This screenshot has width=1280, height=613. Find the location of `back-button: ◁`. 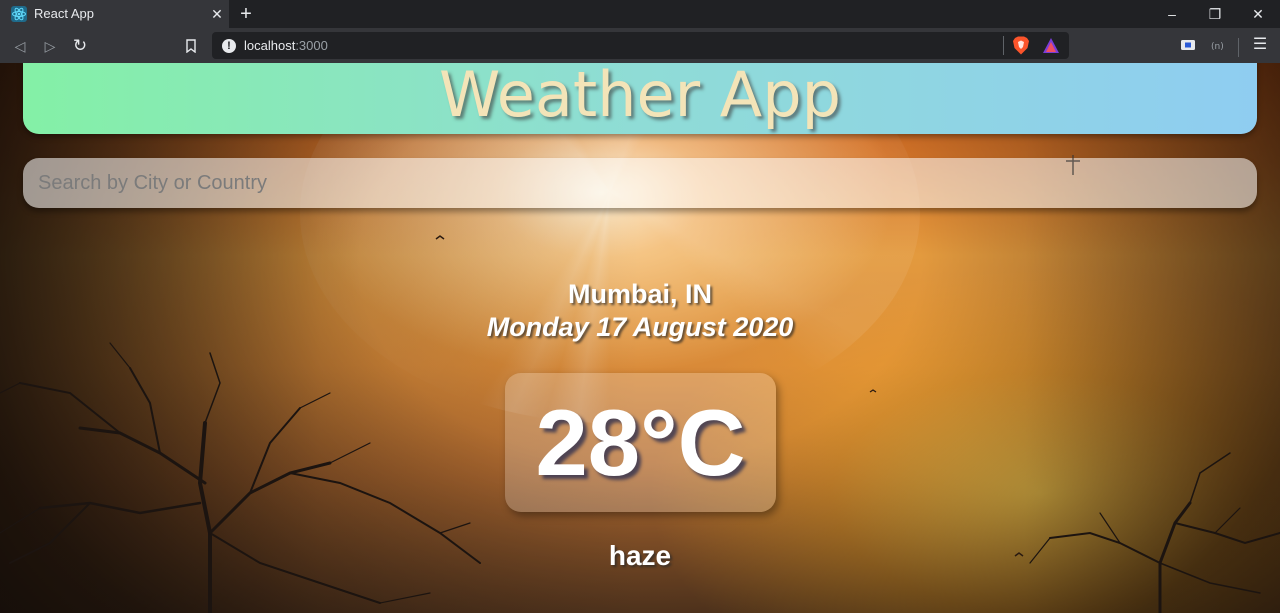

back-button: ◁ is located at coordinates (20, 46).